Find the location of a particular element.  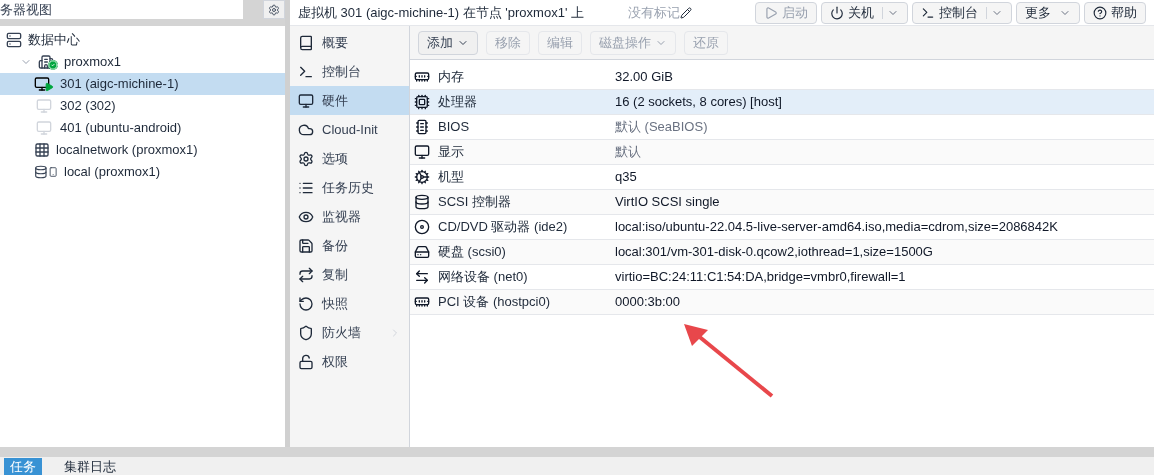

tree-item: local (proxmox1) is located at coordinates (142, 172).